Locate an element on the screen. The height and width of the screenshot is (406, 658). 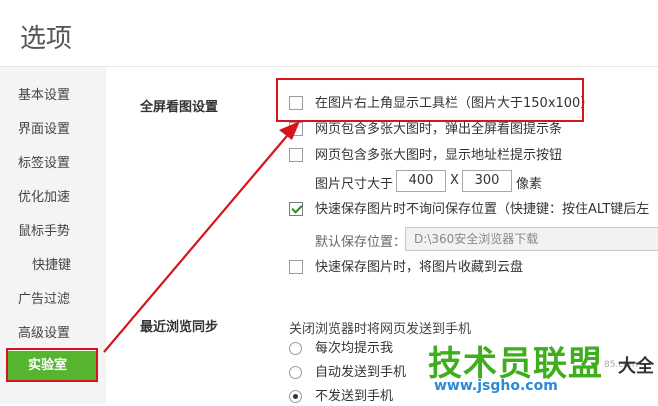
watermark: 技术员联盟 85.com 大全 www.jsgho.com is located at coordinates (543, 370).